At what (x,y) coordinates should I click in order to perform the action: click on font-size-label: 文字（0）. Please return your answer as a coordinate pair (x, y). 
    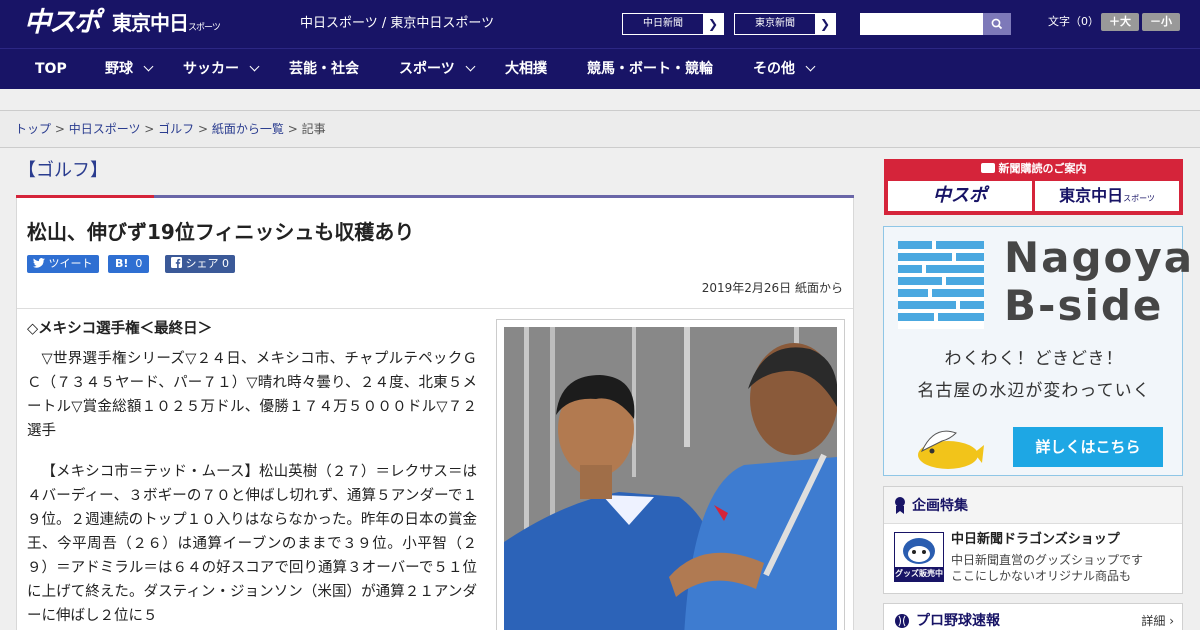
    Looking at the image, I should click on (1073, 21).